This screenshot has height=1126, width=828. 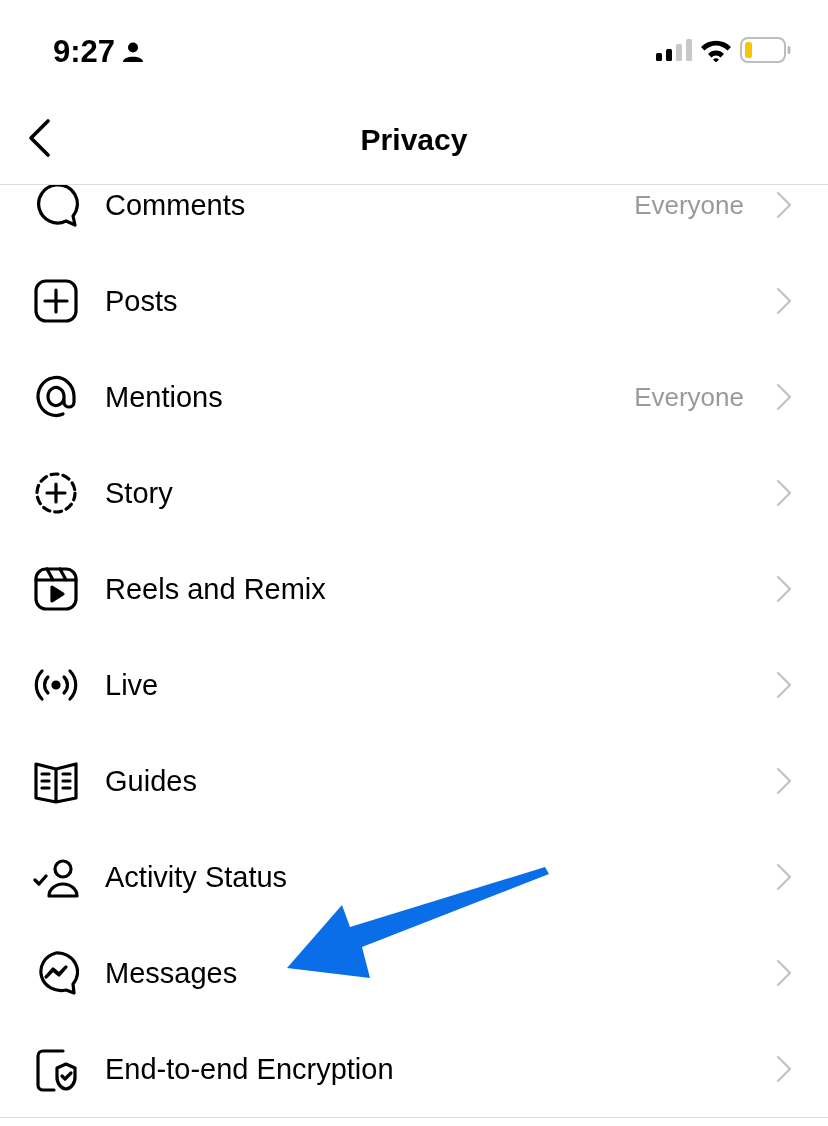 I want to click on back-chevron-icon, so click(x=39, y=138).